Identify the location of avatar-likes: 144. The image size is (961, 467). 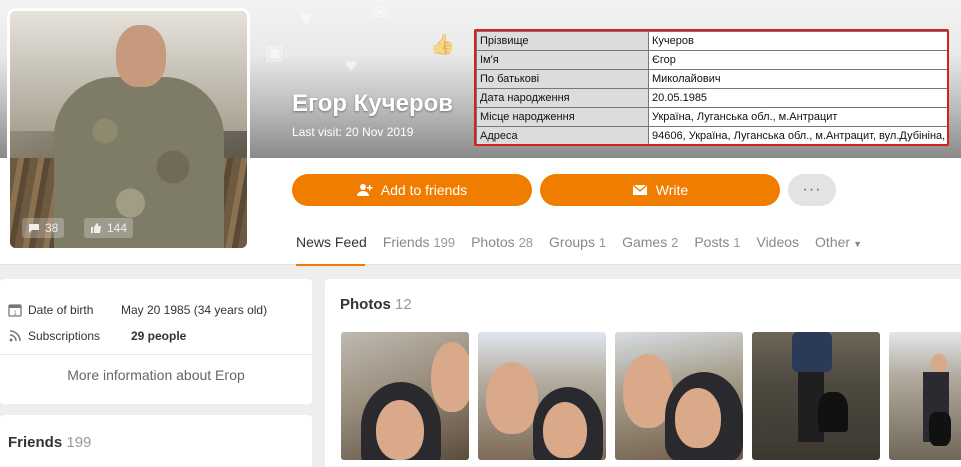
(109, 228).